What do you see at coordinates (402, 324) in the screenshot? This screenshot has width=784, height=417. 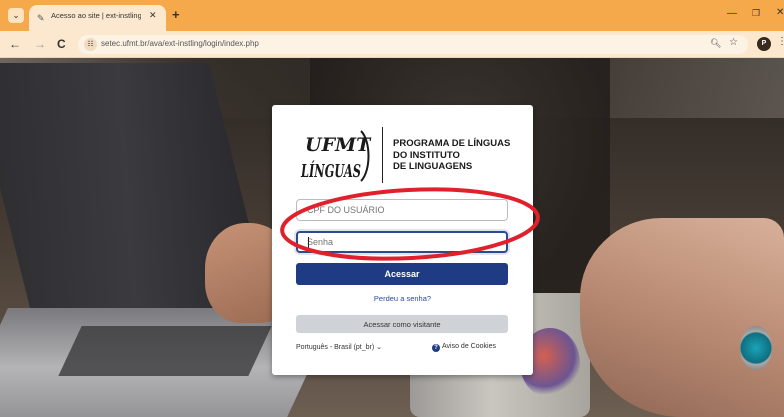 I see `guest-access-button: Acessar como visitante` at bounding box center [402, 324].